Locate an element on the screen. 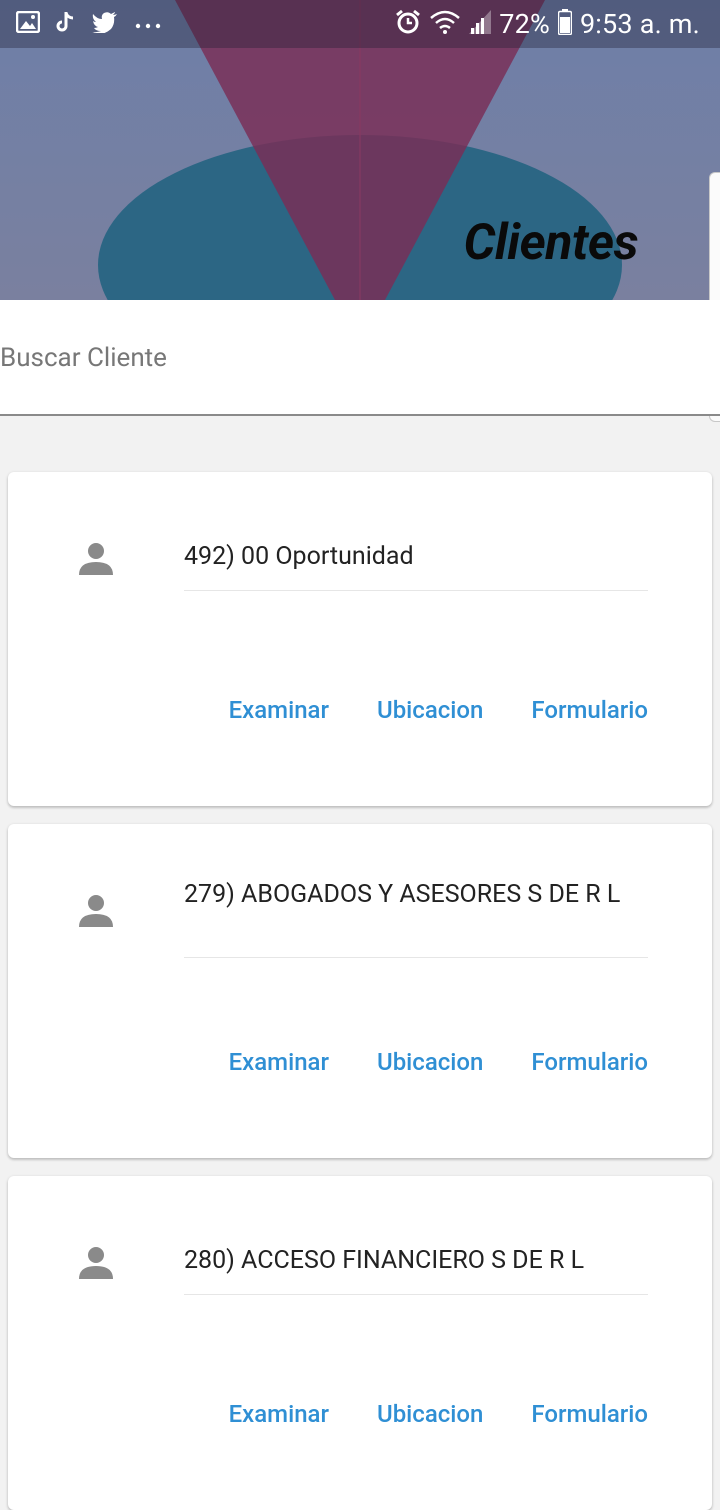  battery-percent: 72% is located at coordinates (524, 24).